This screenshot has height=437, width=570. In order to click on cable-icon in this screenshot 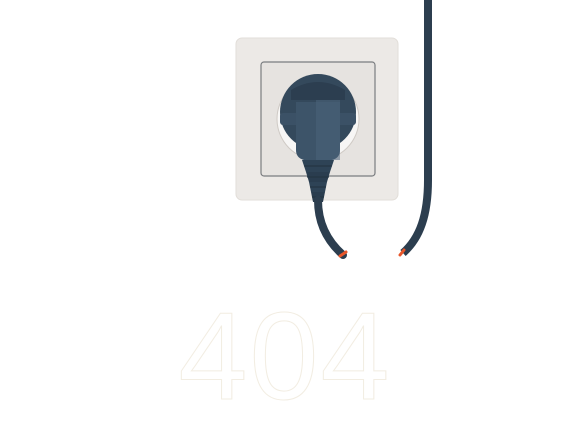, I will do `click(415, 128)`.